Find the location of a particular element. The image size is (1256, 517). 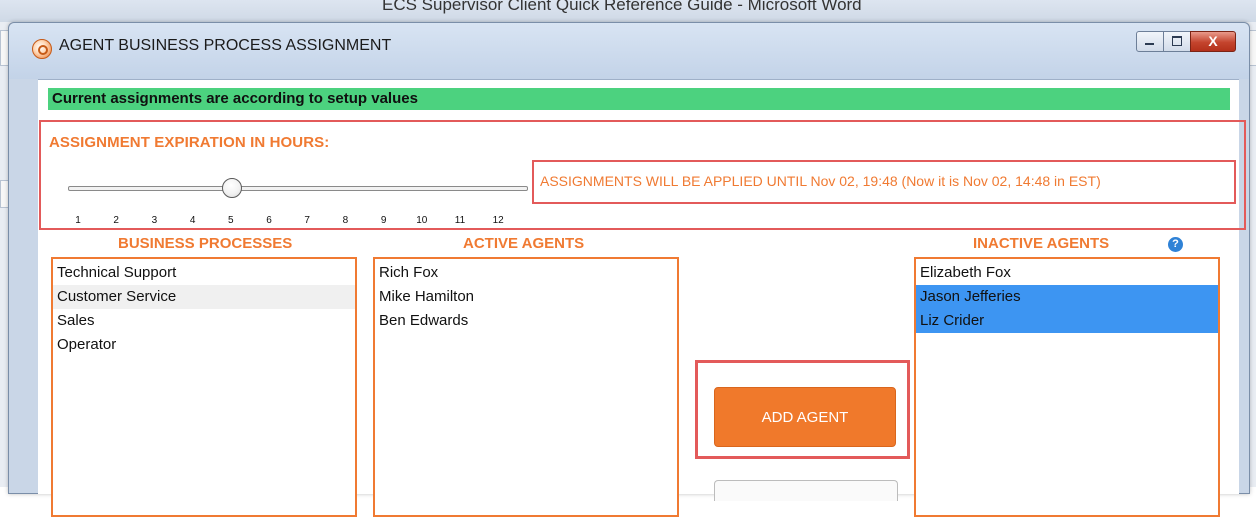

slider-tick-label: 9 is located at coordinates (383, 220).